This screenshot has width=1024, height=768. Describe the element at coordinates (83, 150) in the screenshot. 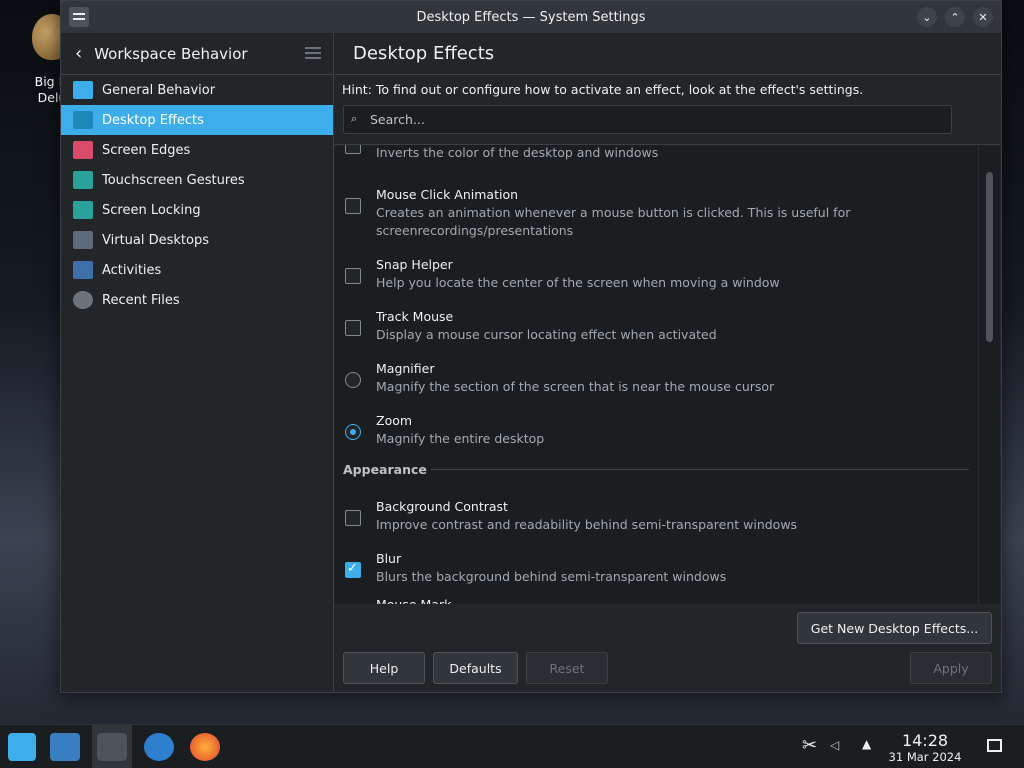

I see `screen-edges-icon` at that location.